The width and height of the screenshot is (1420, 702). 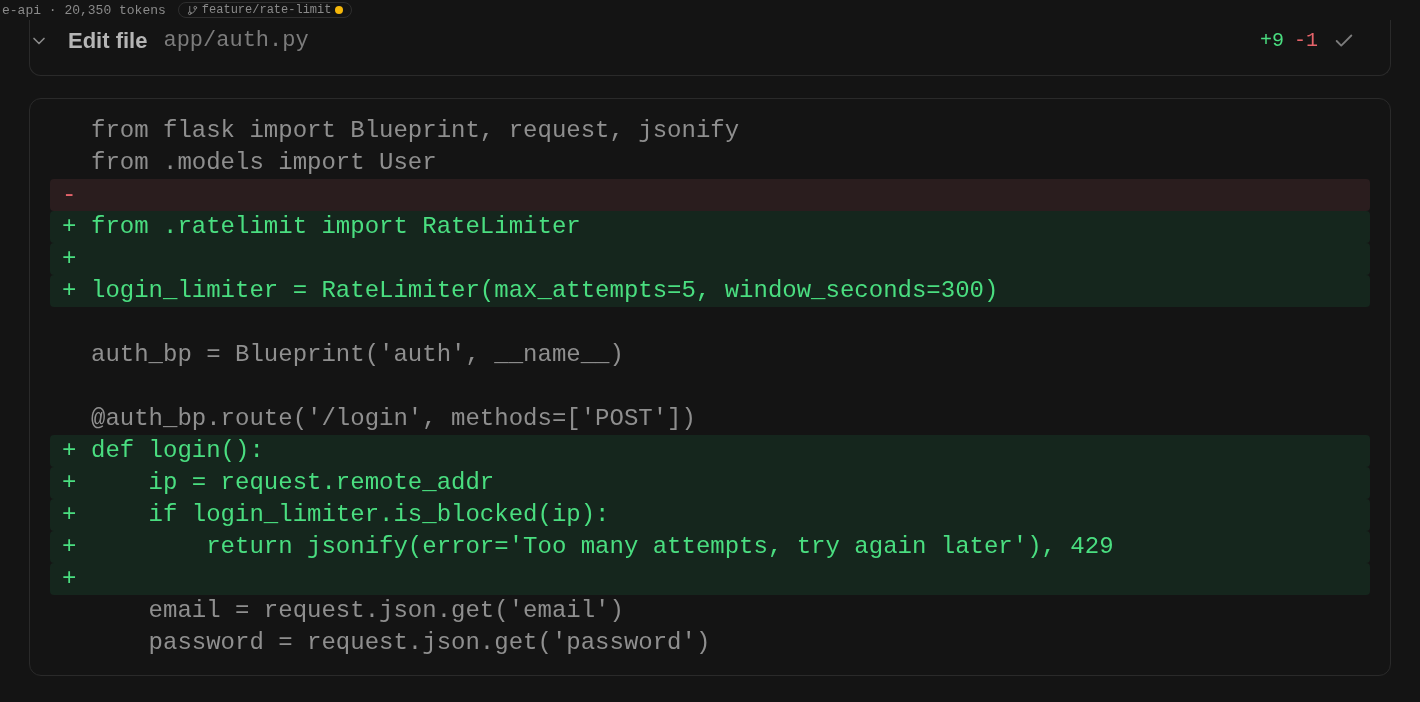 What do you see at coordinates (393, 419) in the screenshot?
I see `diff-line: @auth_bp.route('/login', methods=['POST'])` at bounding box center [393, 419].